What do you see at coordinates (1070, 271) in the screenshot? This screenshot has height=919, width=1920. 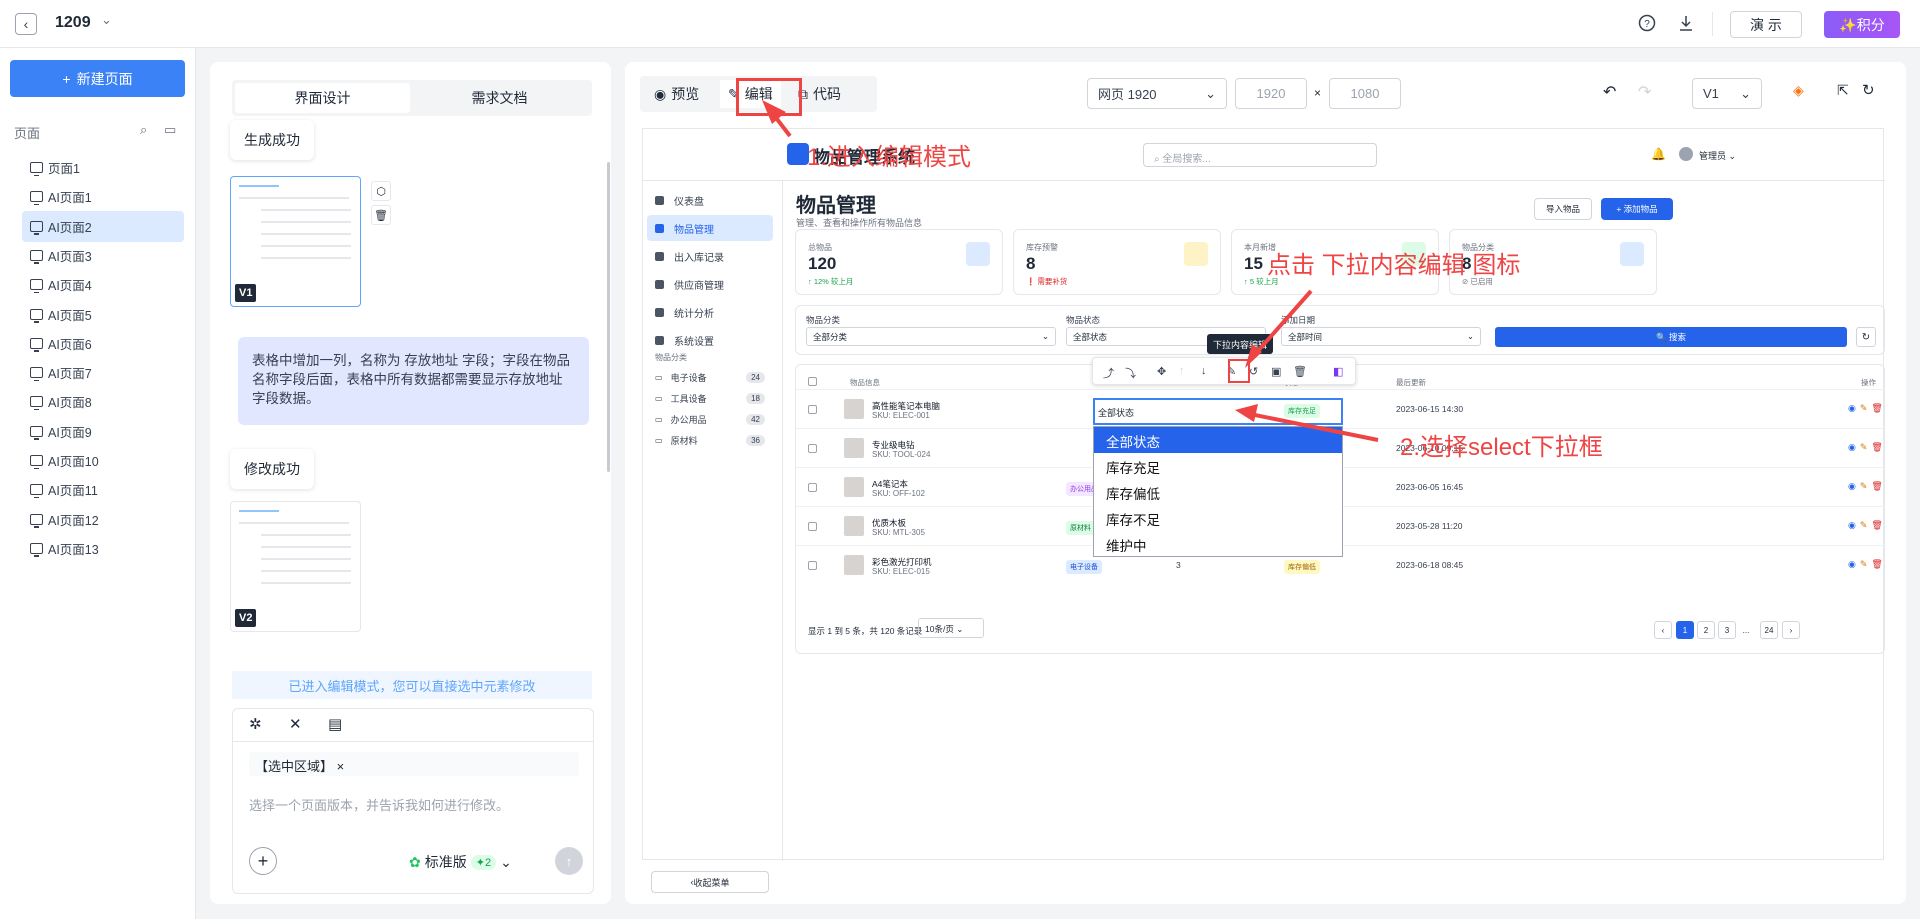 I see `annotation-arrows` at bounding box center [1070, 271].